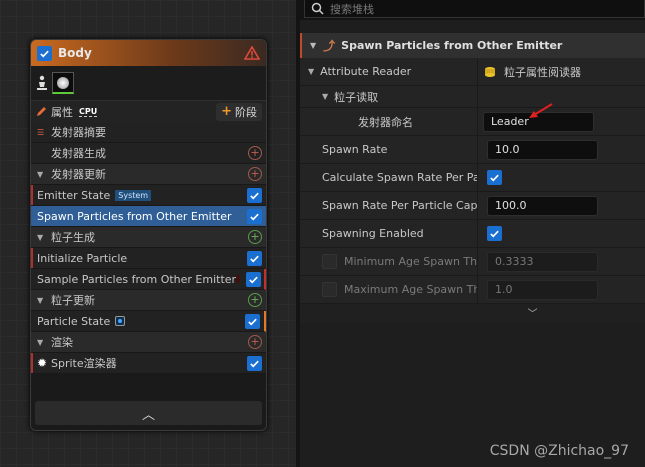 The height and width of the screenshot is (467, 645). What do you see at coordinates (134, 216) in the screenshot?
I see `row-label: Spawn Particles from Other Emitter` at bounding box center [134, 216].